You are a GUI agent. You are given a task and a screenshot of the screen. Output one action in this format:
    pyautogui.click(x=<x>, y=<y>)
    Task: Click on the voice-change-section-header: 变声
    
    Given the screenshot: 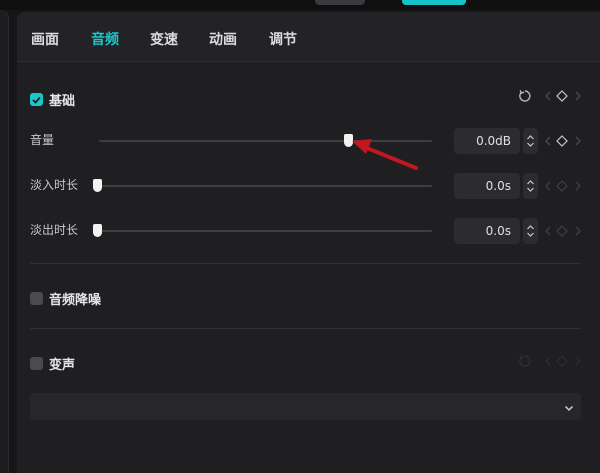 What is the action you would take?
    pyautogui.click(x=52, y=363)
    